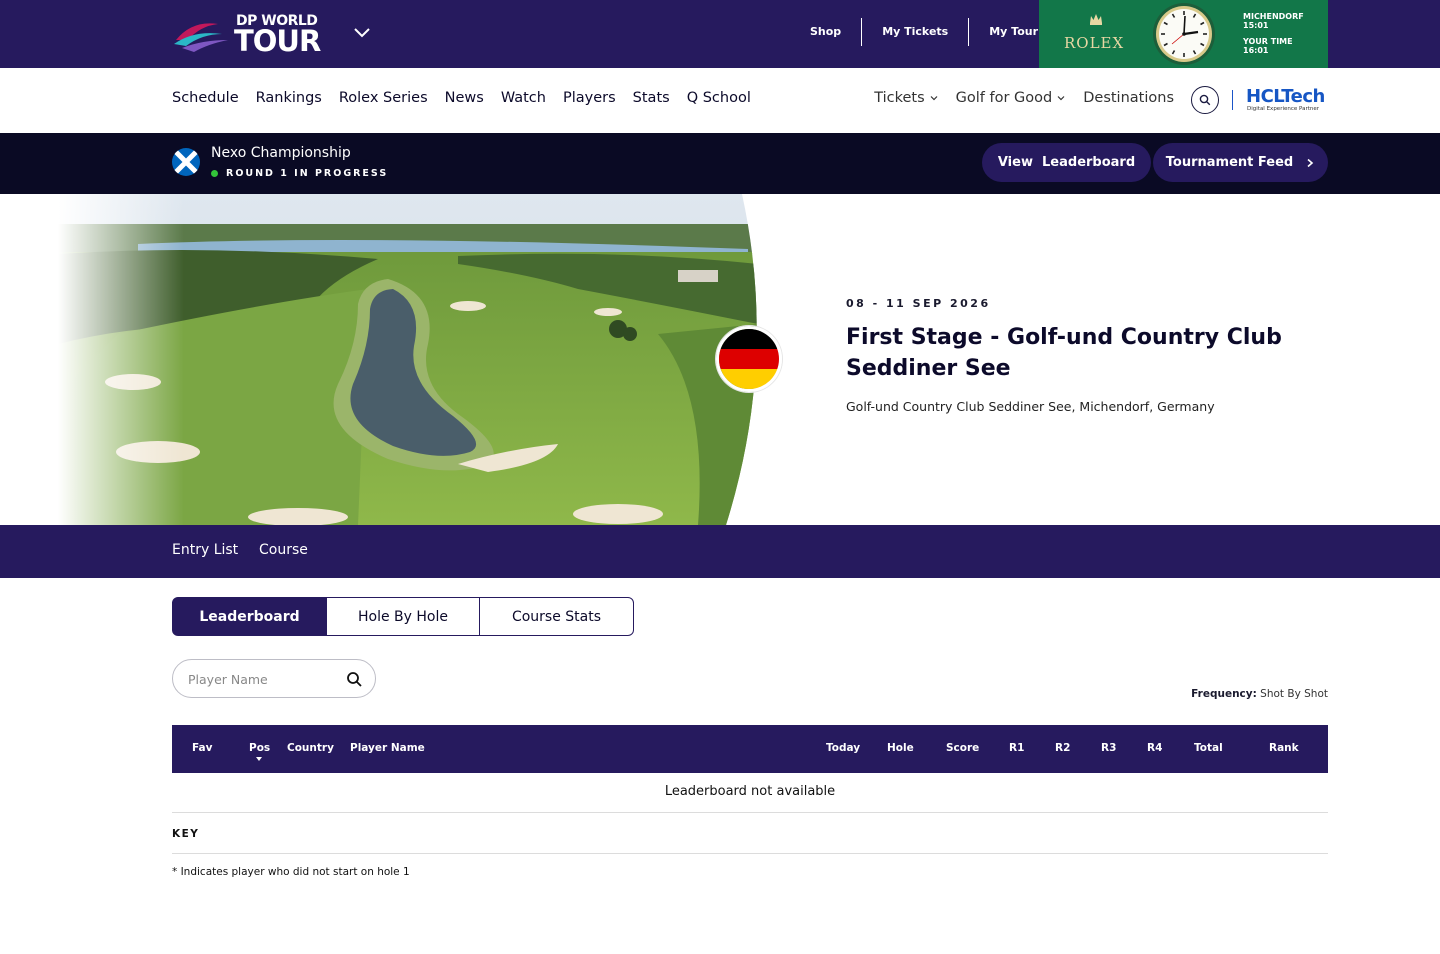 The width and height of the screenshot is (1440, 954). I want to click on nav-destinations-label: Destinations, so click(1128, 98).